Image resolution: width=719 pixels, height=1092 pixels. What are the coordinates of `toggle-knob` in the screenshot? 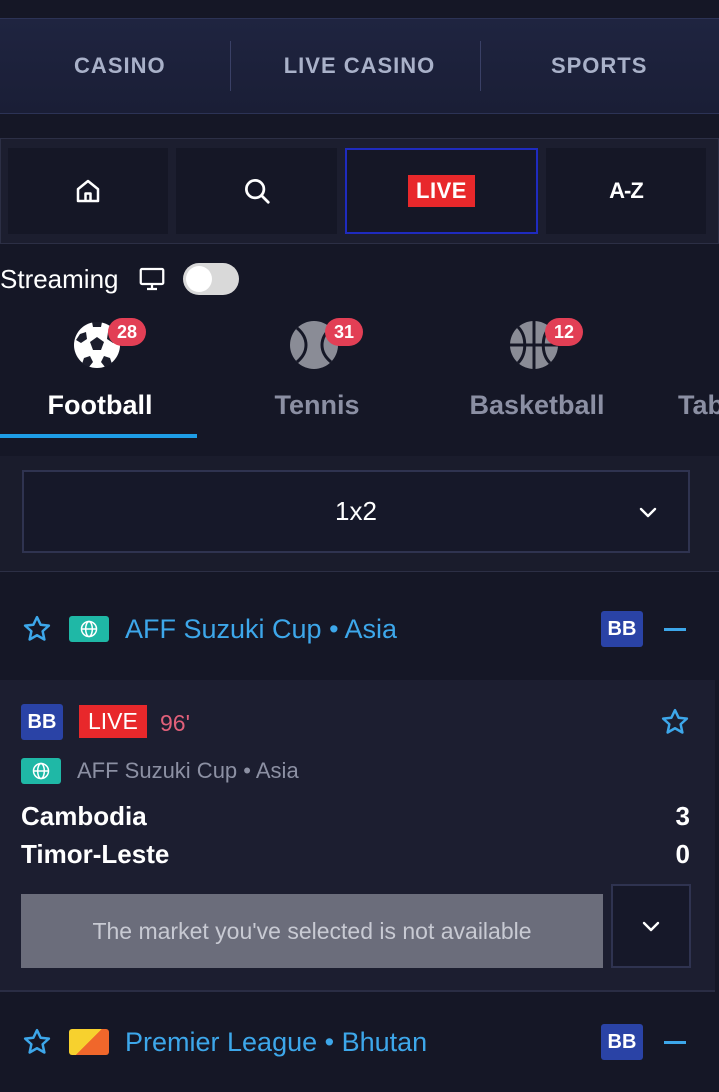 It's located at (198, 279).